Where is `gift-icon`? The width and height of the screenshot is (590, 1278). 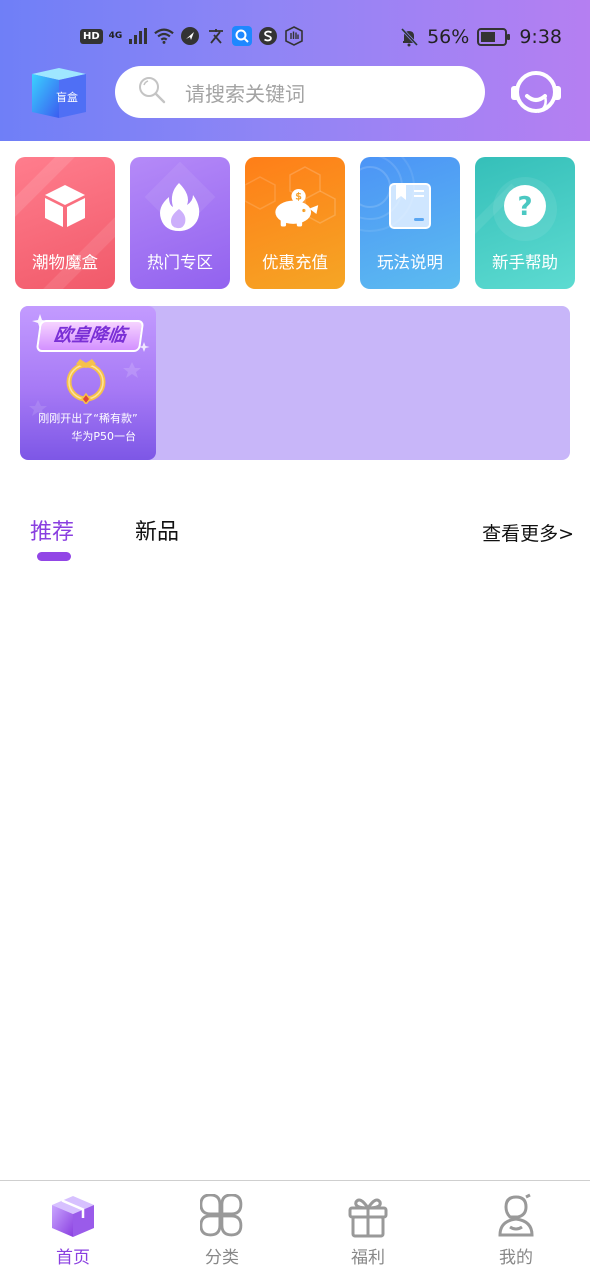 gift-icon is located at coordinates (368, 1216).